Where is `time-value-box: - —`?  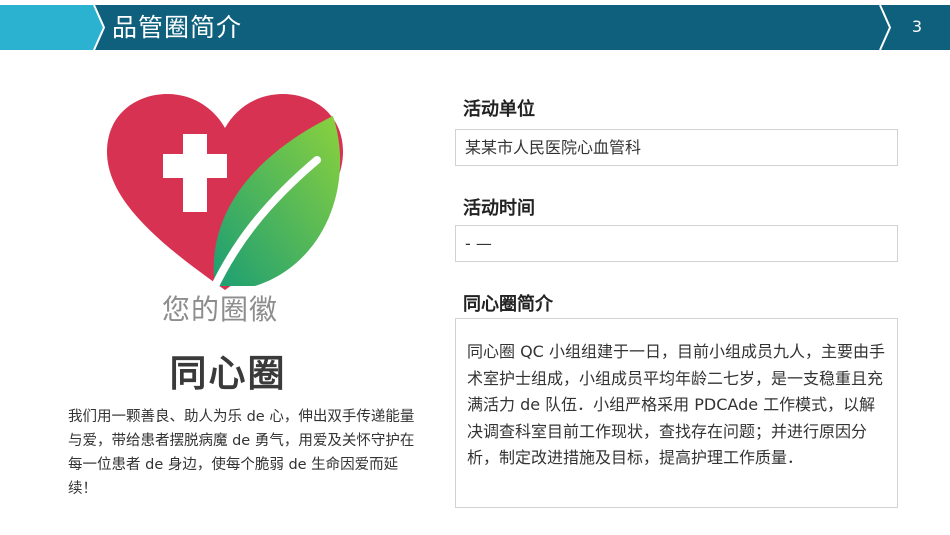
time-value-box: - — is located at coordinates (676, 243).